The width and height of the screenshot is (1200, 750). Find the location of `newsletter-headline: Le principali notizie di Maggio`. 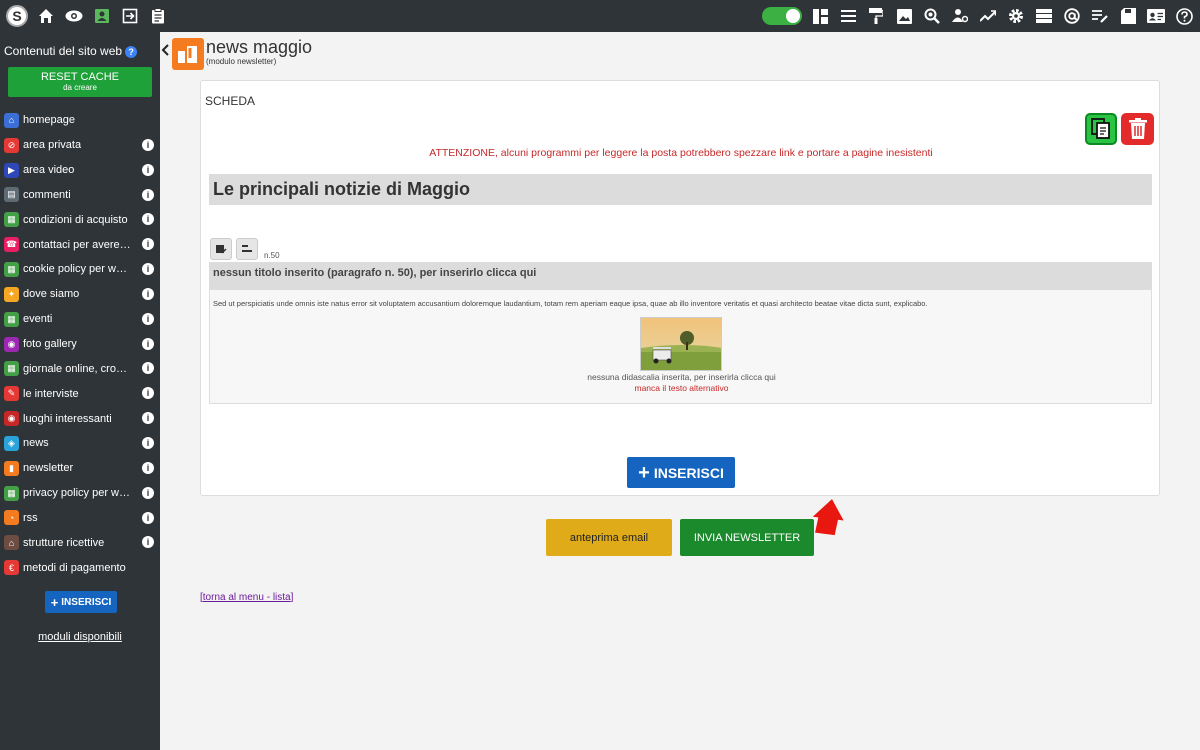

newsletter-headline: Le principali notizie di Maggio is located at coordinates (680, 189).